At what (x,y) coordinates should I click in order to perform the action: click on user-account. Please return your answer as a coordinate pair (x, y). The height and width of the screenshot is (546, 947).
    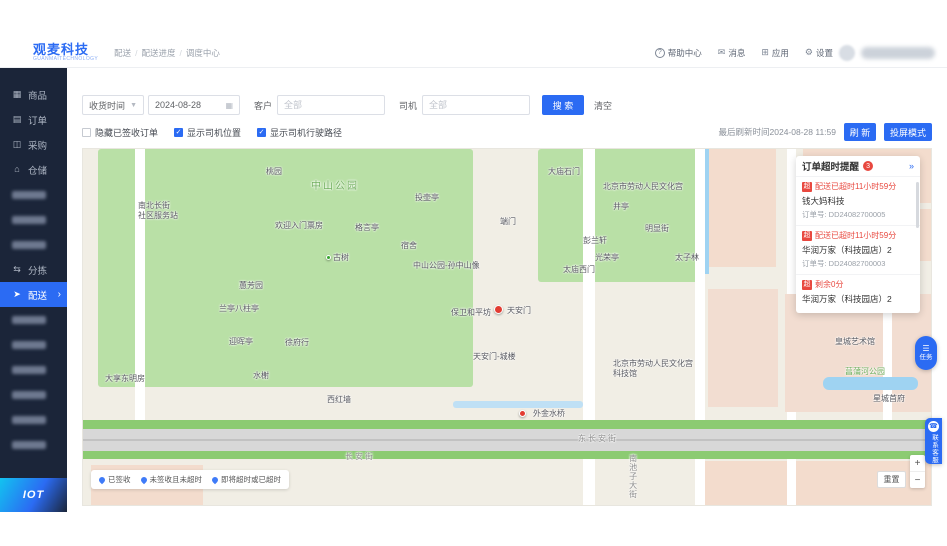
    Looking at the image, I should click on (887, 52).